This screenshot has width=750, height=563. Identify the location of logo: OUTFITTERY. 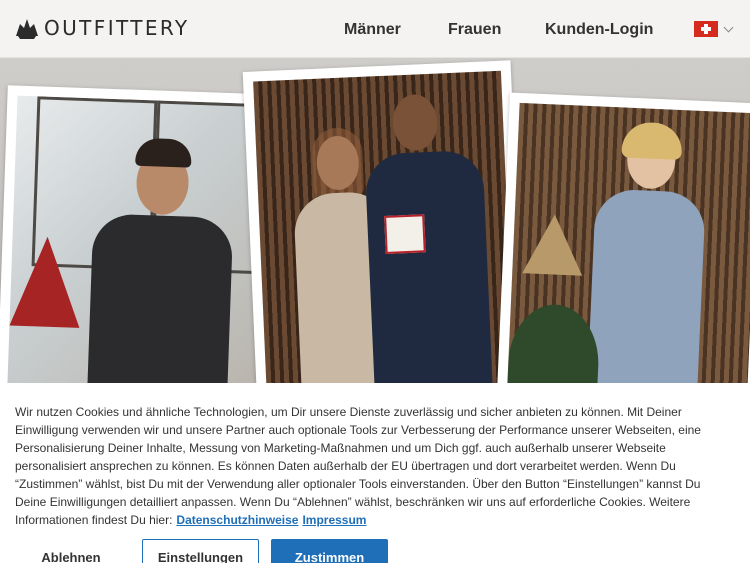
(102, 28).